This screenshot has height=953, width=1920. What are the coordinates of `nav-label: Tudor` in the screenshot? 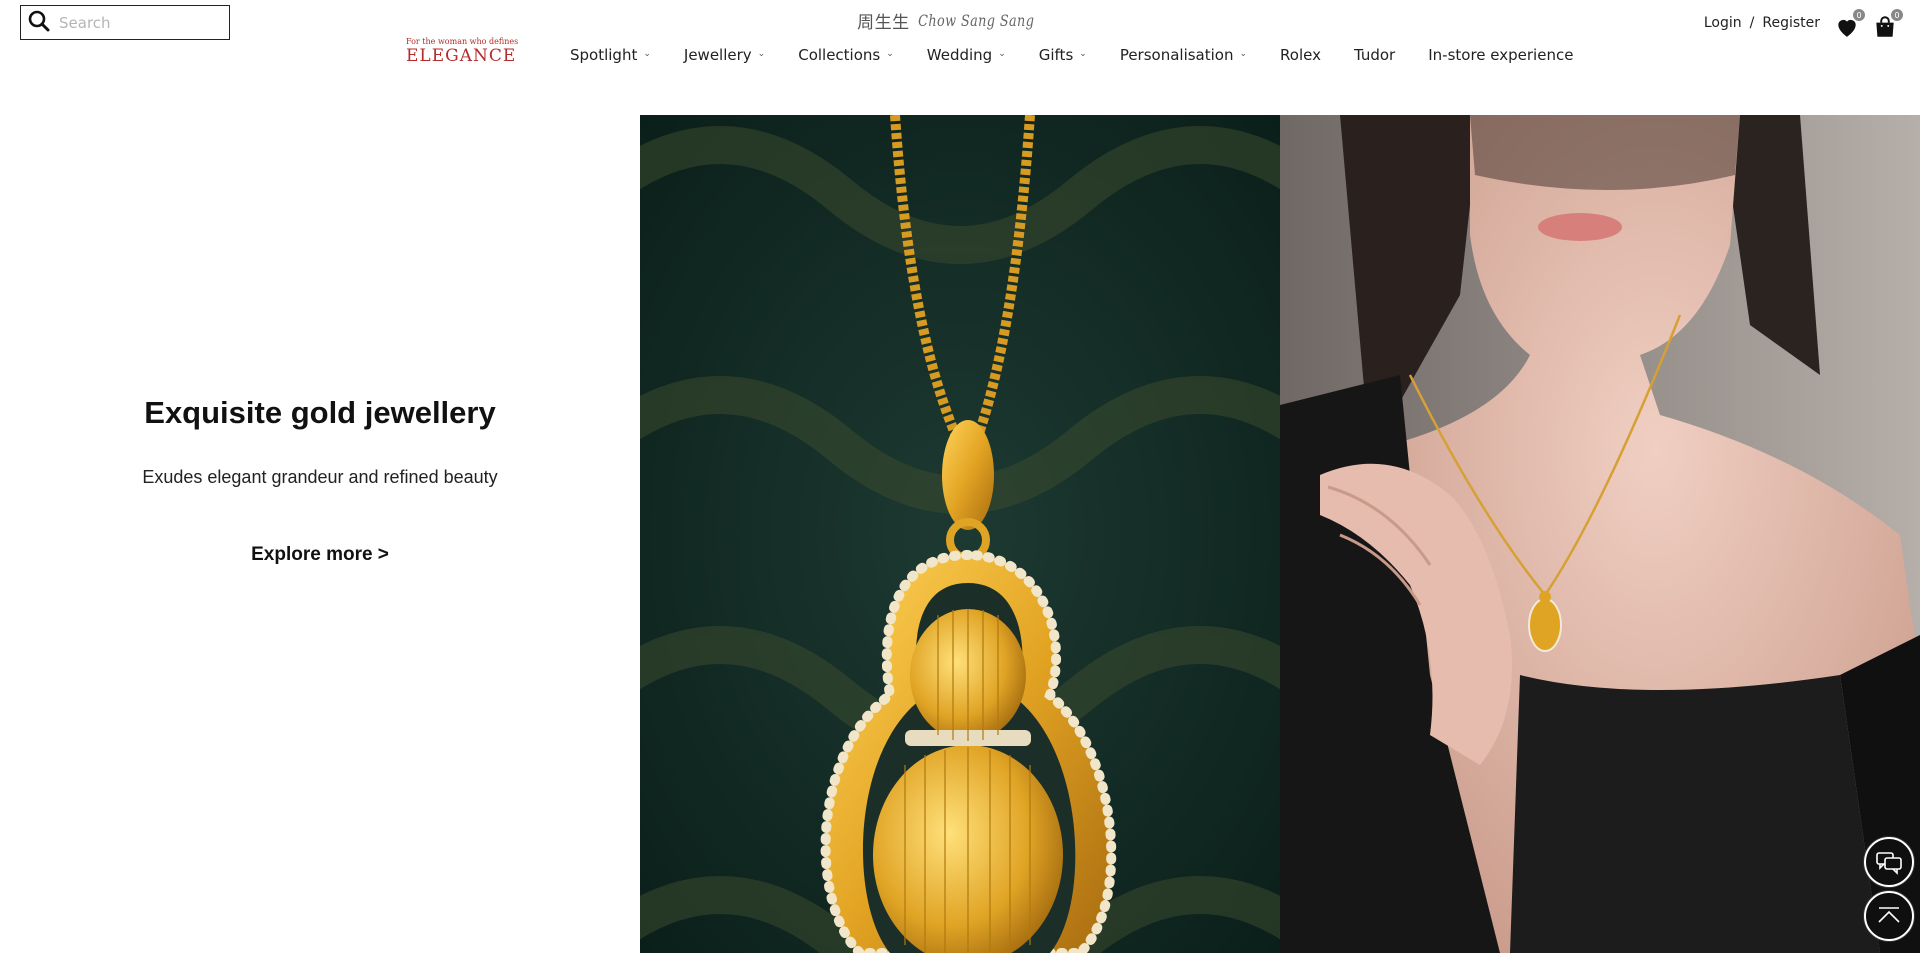 It's located at (1374, 55).